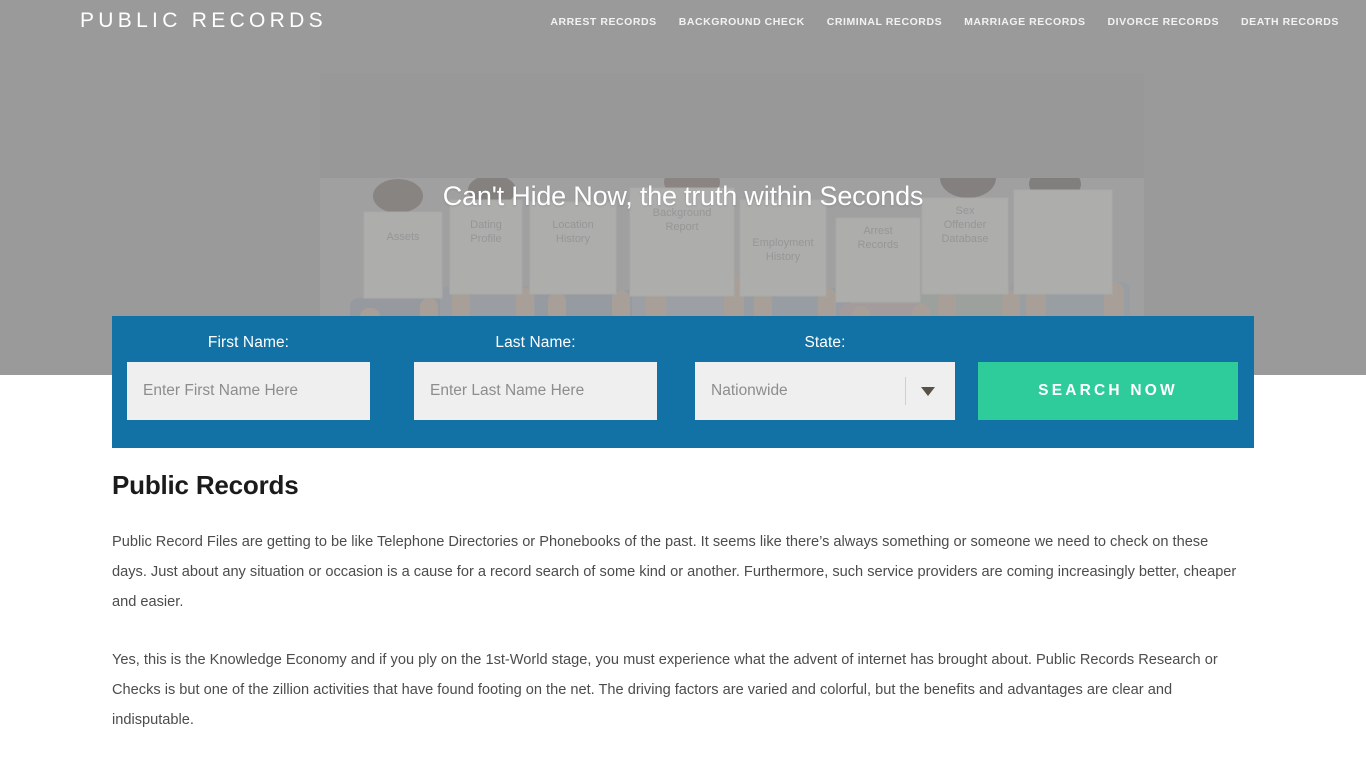  Describe the element at coordinates (603, 22) in the screenshot. I see `nav-item-arrest-records: ARREST RECORDS` at that location.